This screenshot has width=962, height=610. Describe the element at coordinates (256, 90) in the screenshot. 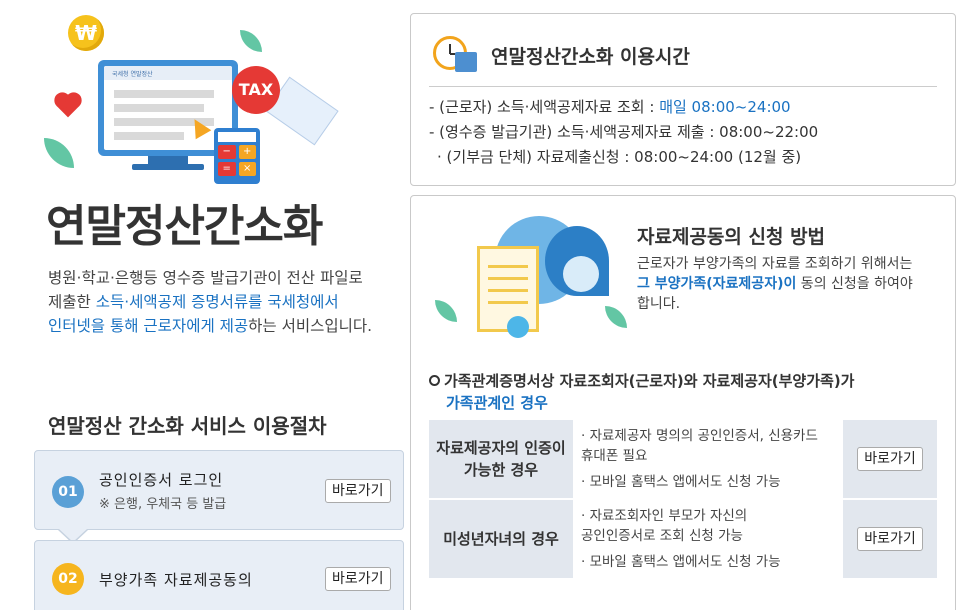

I see `tax-badge-icon: TAX` at that location.